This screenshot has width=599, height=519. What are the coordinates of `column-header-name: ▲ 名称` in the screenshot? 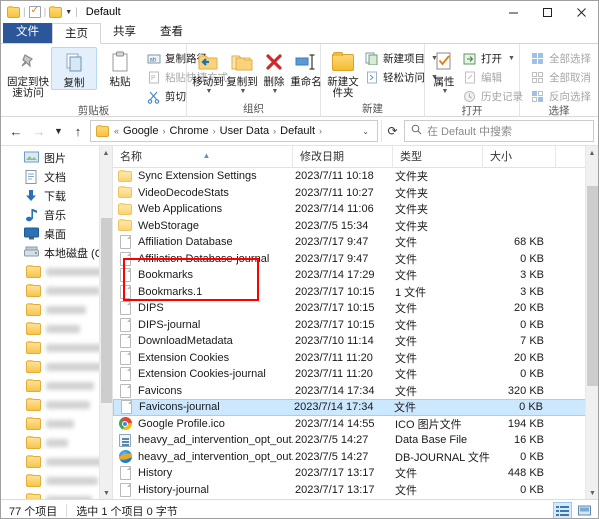 It's located at (203, 157).